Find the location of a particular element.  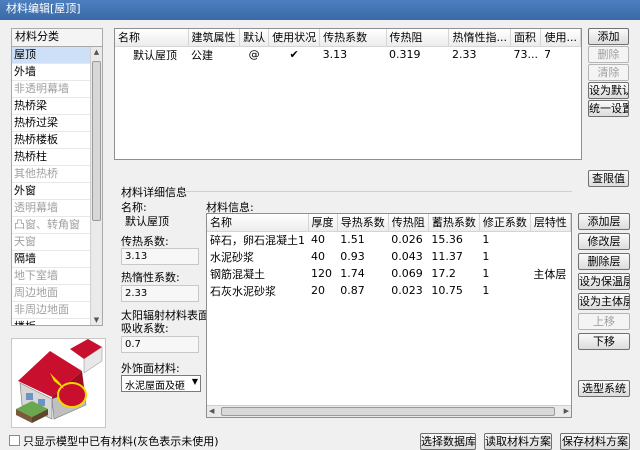

table-cell: 0.069 is located at coordinates (407, 273).